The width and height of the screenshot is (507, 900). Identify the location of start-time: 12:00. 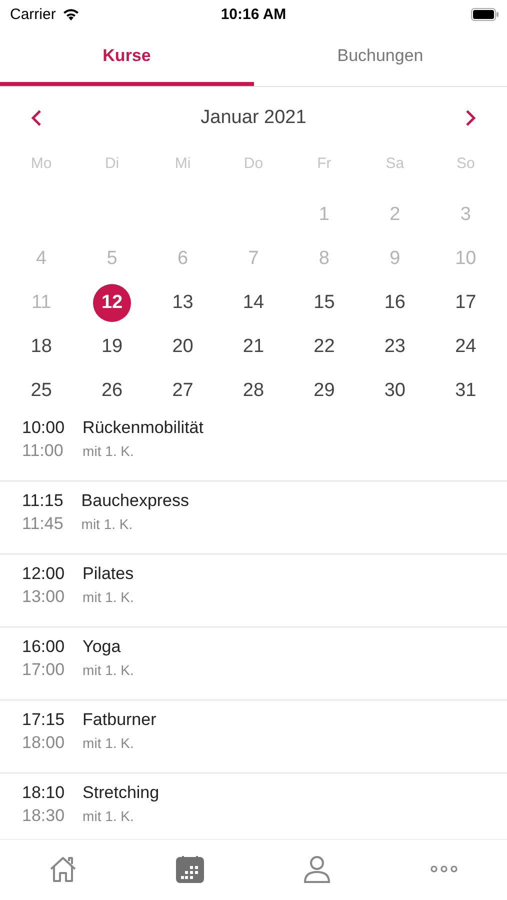
(43, 574).